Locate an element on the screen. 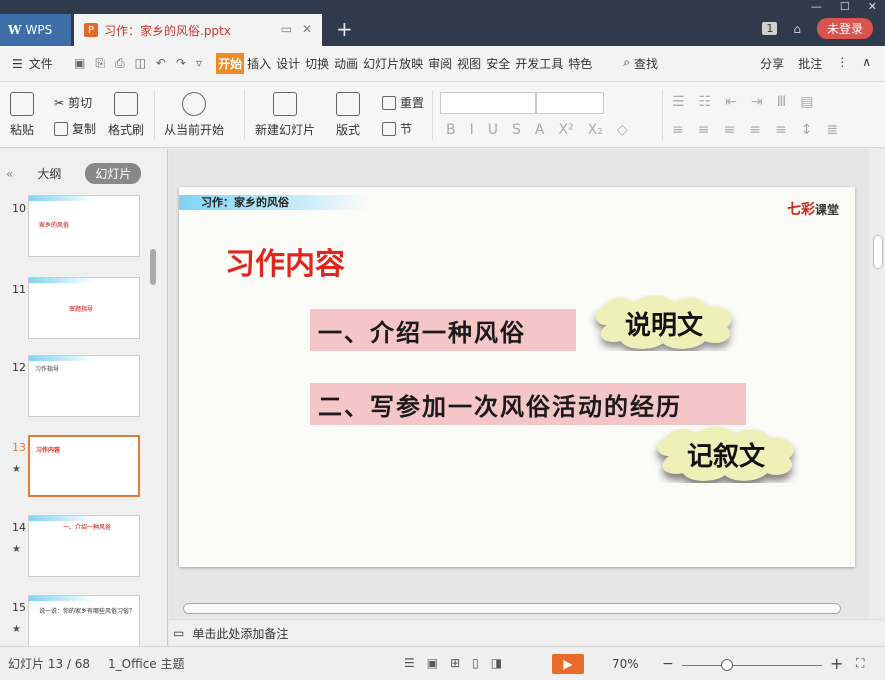 This screenshot has height=680, width=885. collapse-panel-icon: « is located at coordinates (9, 174).